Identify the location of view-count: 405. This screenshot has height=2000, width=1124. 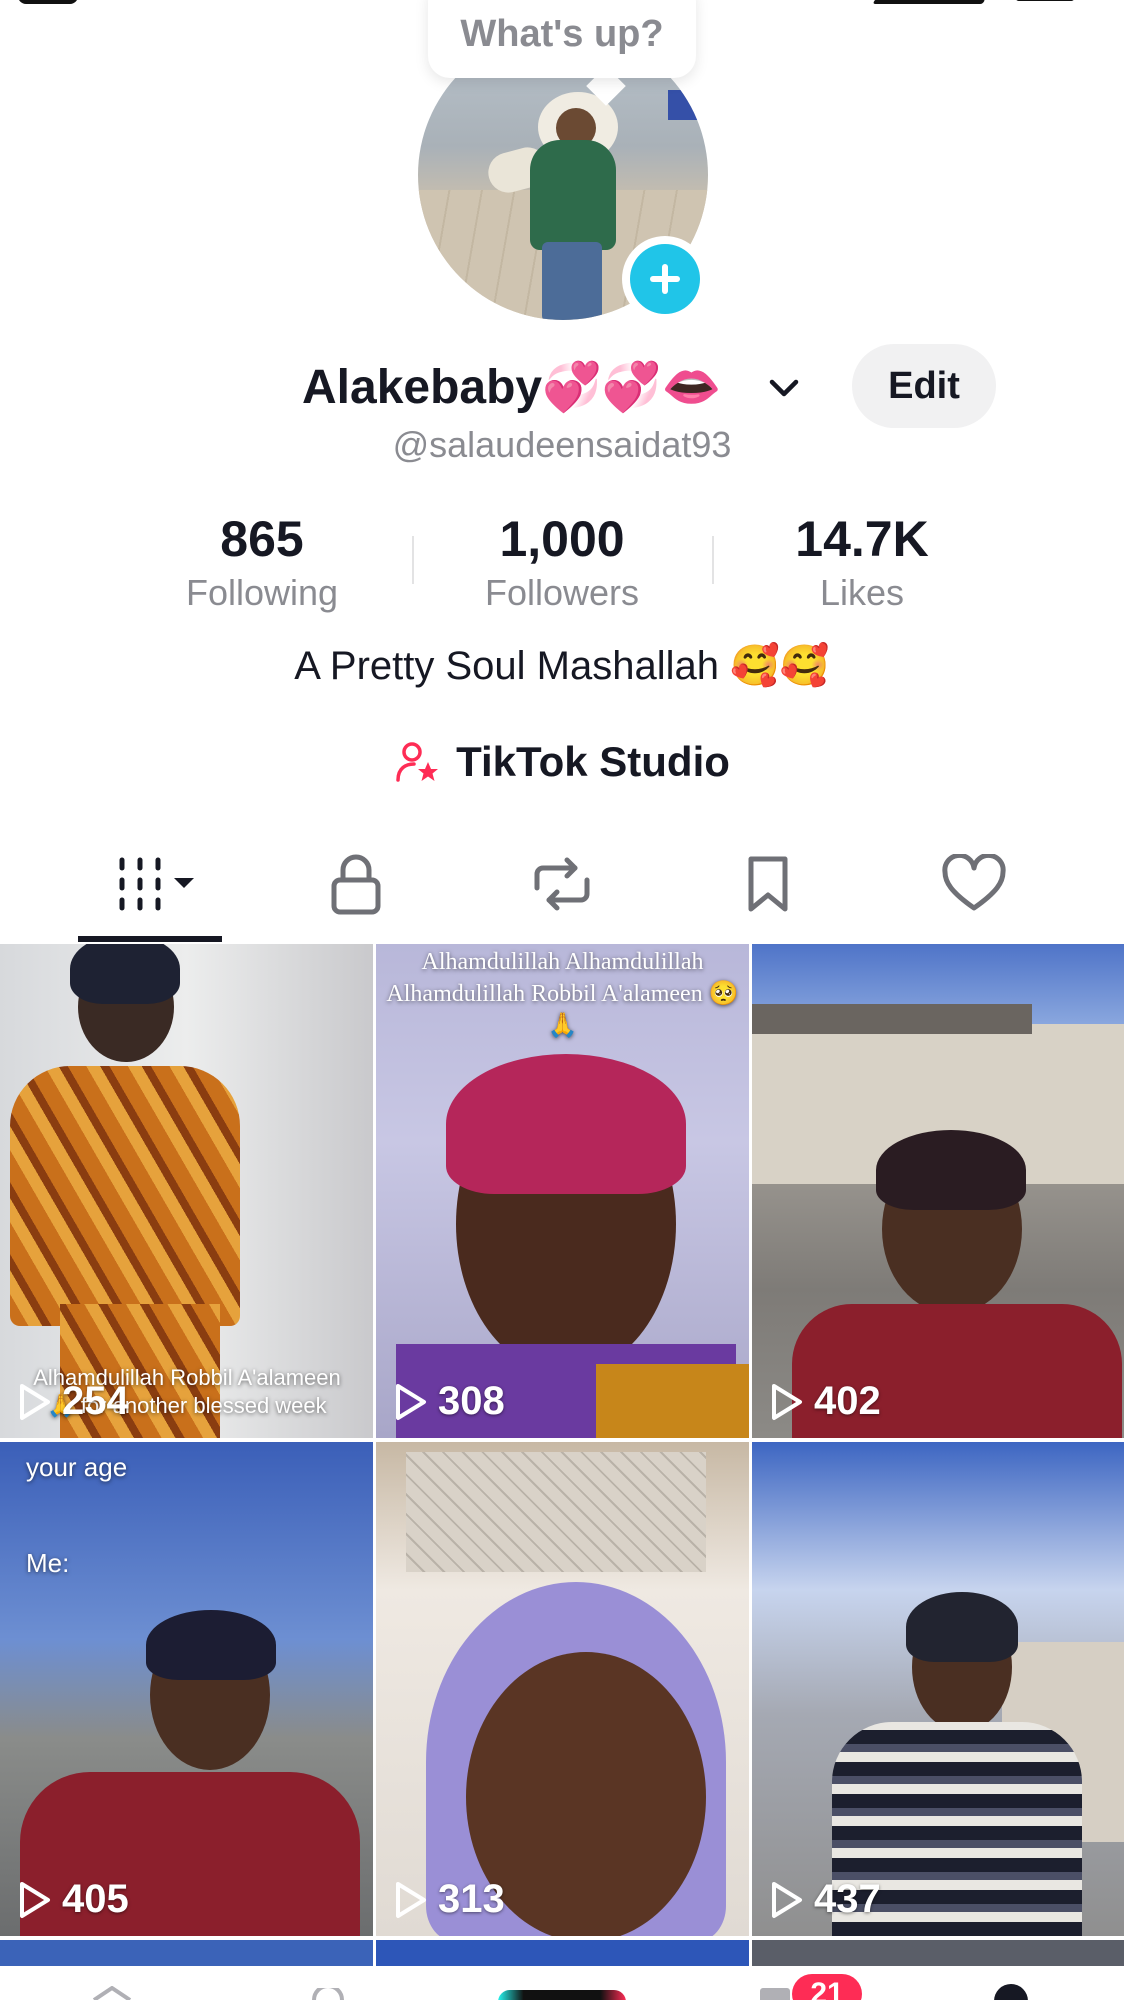
(73, 1899).